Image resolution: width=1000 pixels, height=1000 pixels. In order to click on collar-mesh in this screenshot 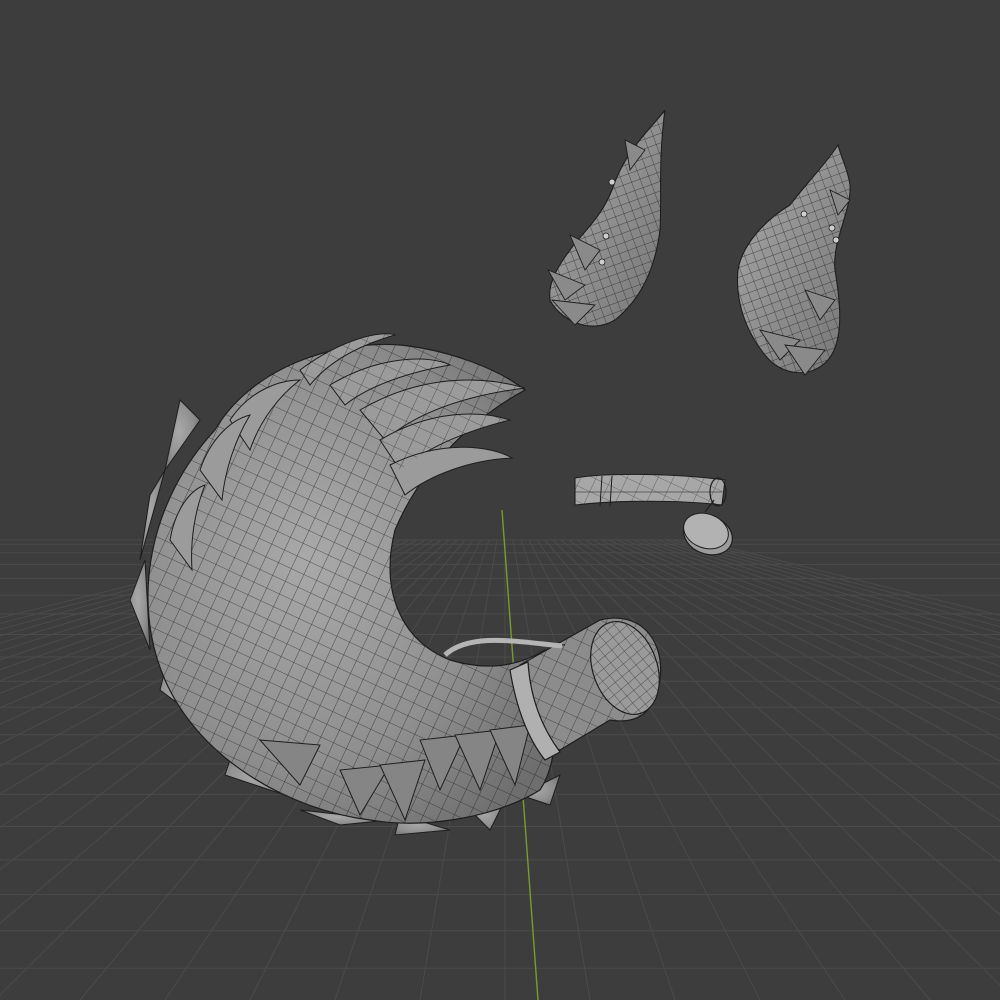, I will do `click(650, 490)`.